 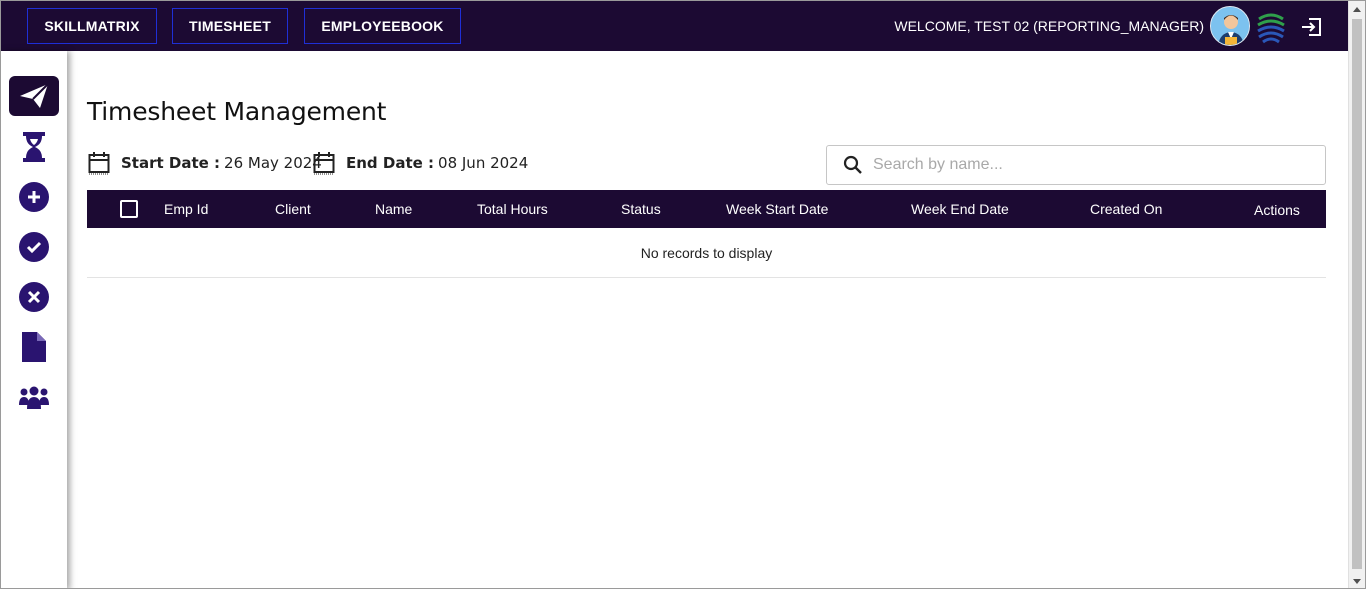 What do you see at coordinates (1271, 27) in the screenshot?
I see `brand-logo-icon` at bounding box center [1271, 27].